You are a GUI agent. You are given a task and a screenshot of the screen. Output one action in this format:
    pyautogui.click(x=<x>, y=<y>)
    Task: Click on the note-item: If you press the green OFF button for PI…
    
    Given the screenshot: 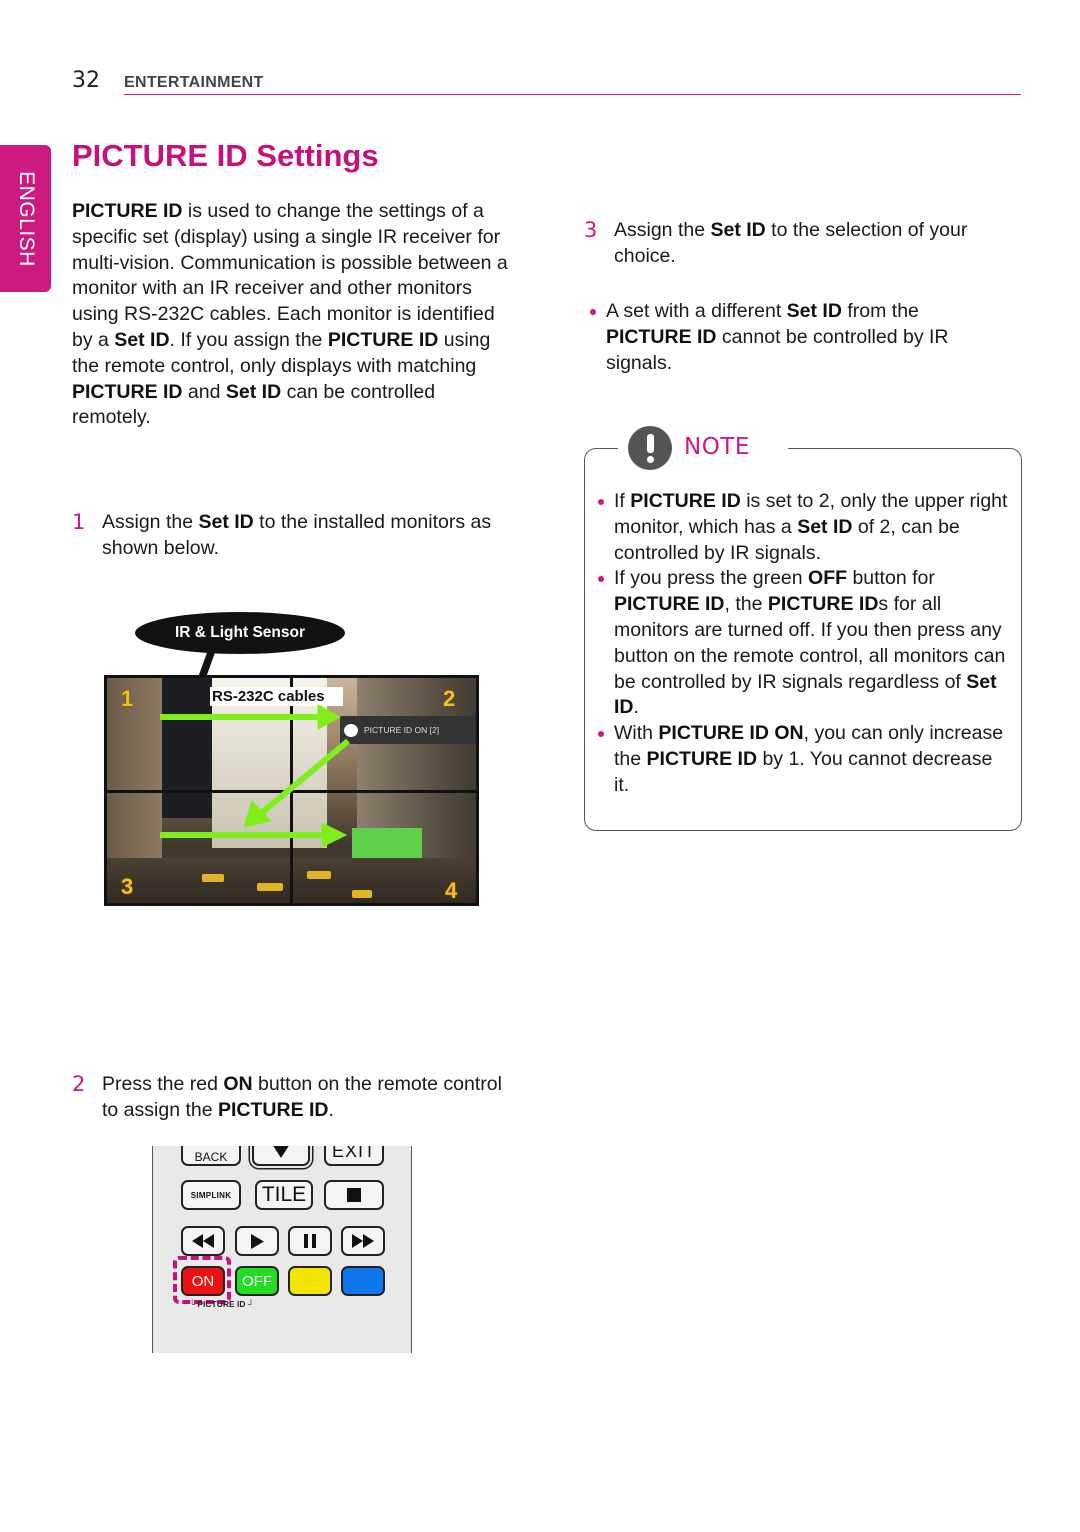 What is the action you would take?
    pyautogui.click(x=802, y=643)
    